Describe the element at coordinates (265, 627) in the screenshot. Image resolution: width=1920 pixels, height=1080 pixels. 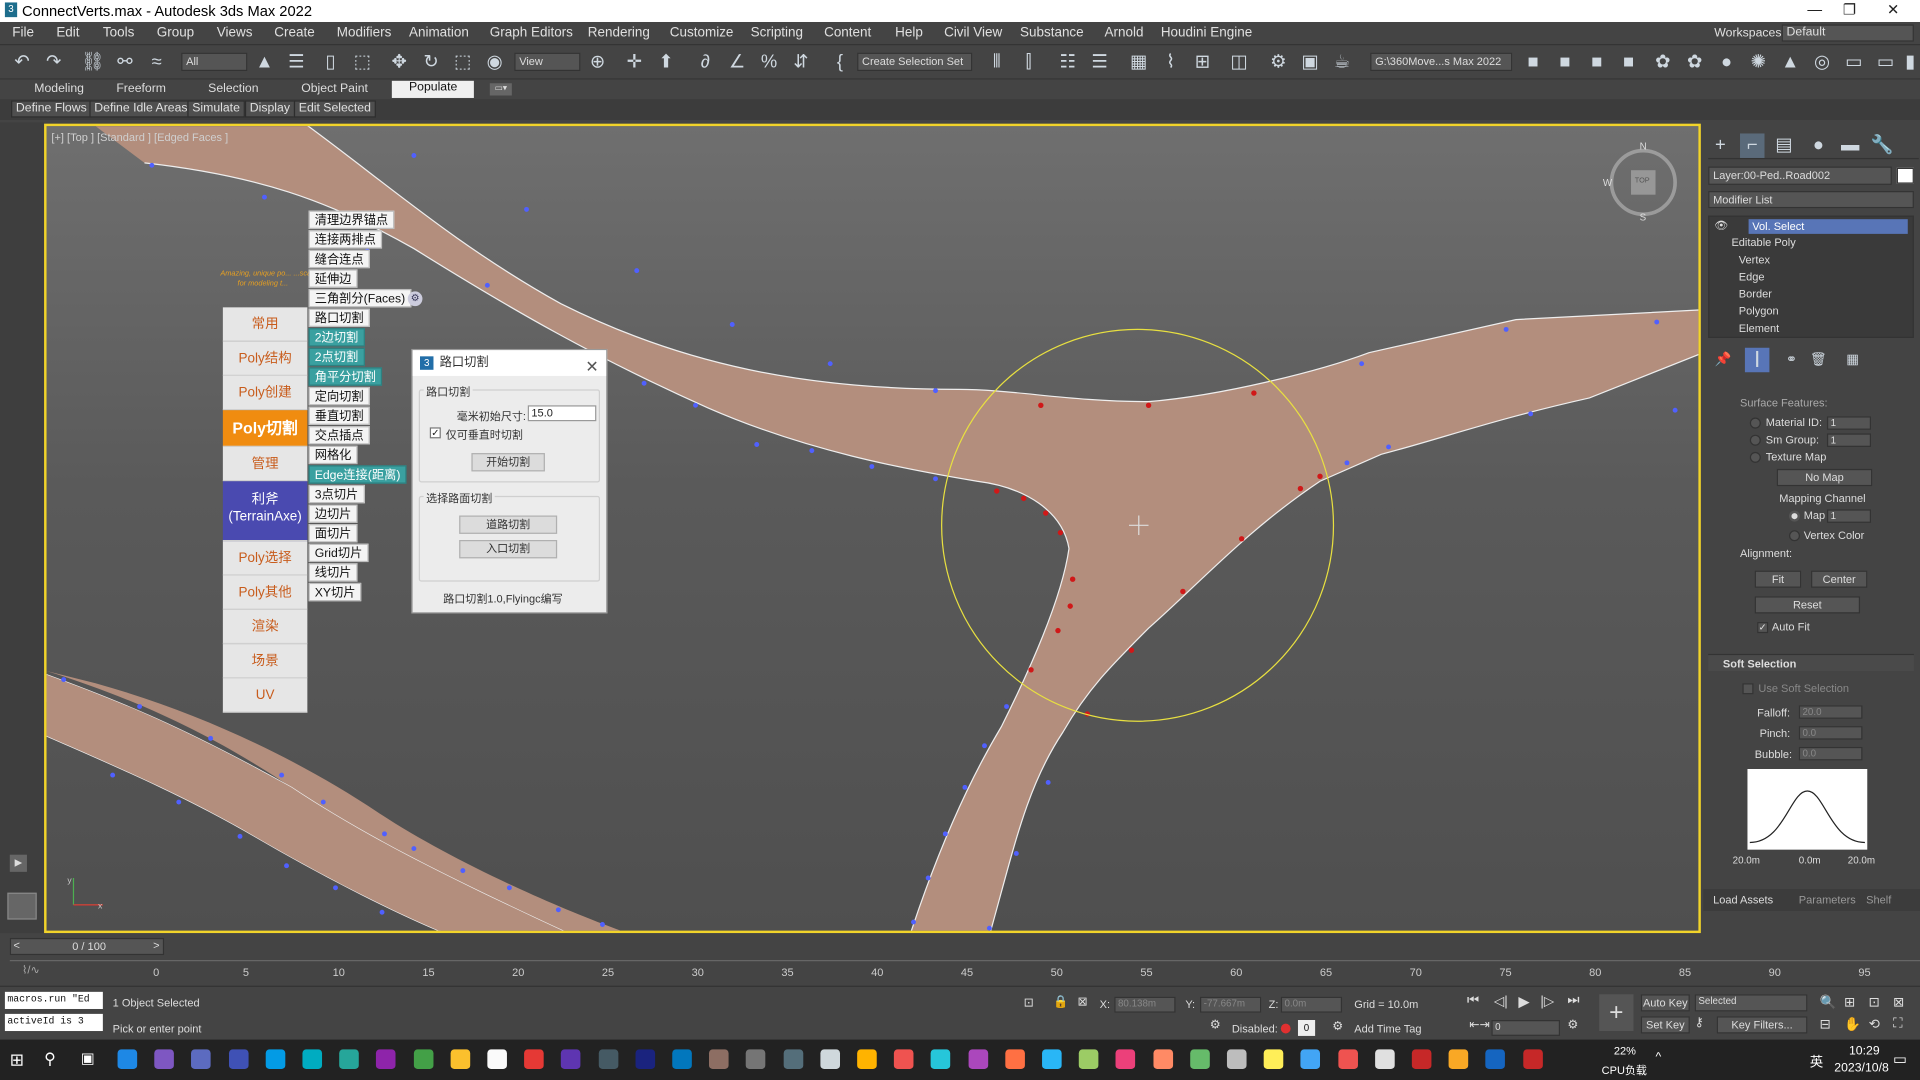
I see `category-render: 渲染` at that location.